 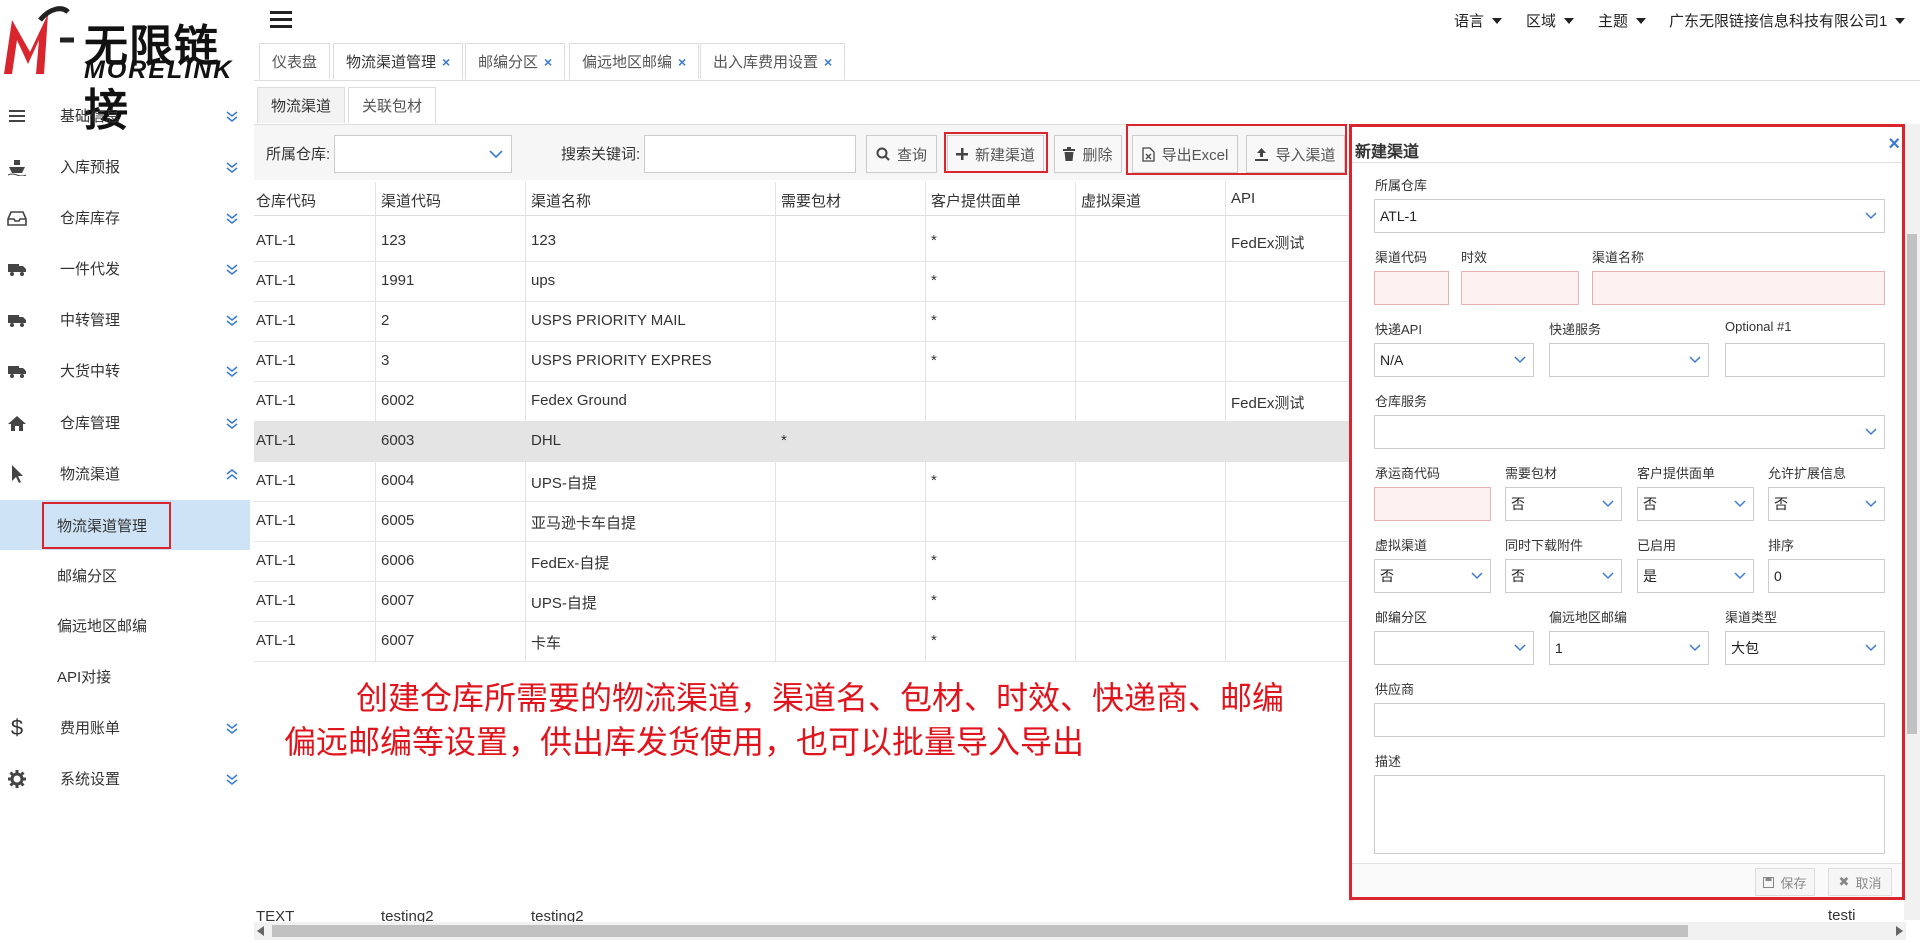 I want to click on theme-menu: 主题, so click(x=1622, y=20).